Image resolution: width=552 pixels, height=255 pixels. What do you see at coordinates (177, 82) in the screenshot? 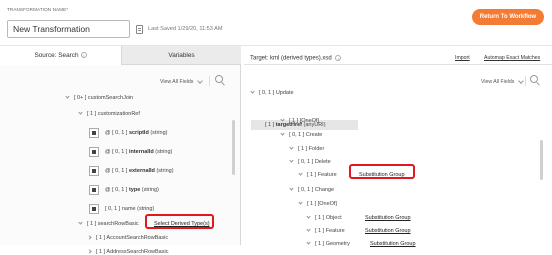
I see `left-view-all-label: View All Fields` at bounding box center [177, 82].